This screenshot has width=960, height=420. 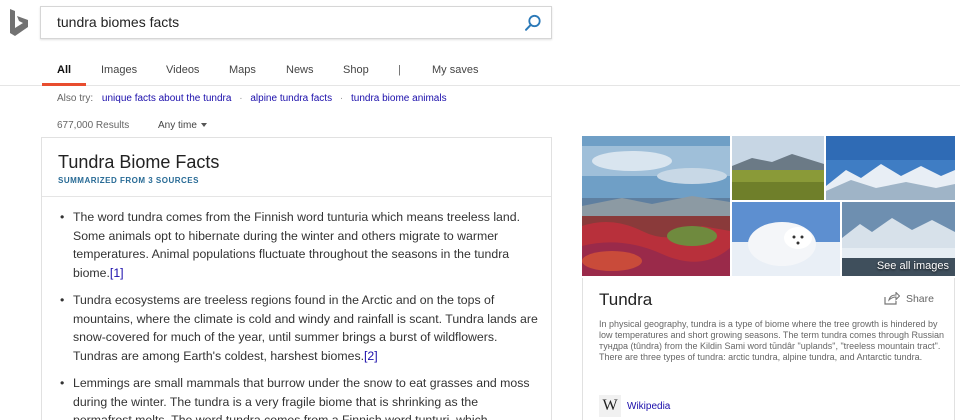 What do you see at coordinates (203, 125) in the screenshot?
I see `caret-down-icon` at bounding box center [203, 125].